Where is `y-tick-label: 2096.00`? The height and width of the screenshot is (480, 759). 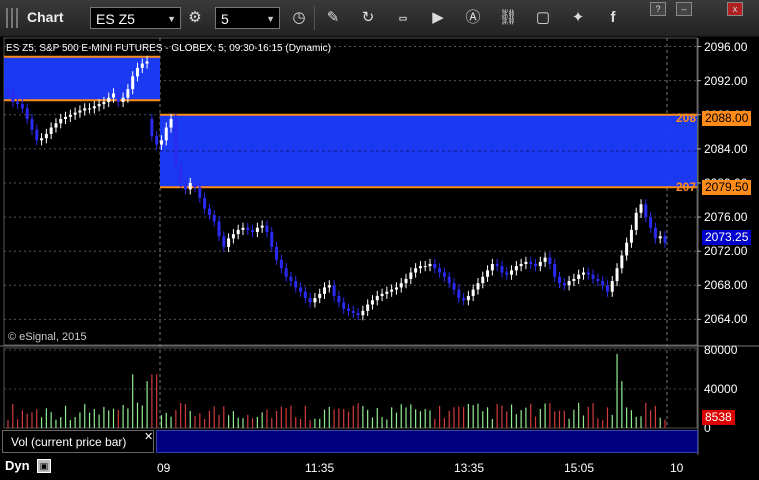 y-tick-label: 2096.00 is located at coordinates (726, 46).